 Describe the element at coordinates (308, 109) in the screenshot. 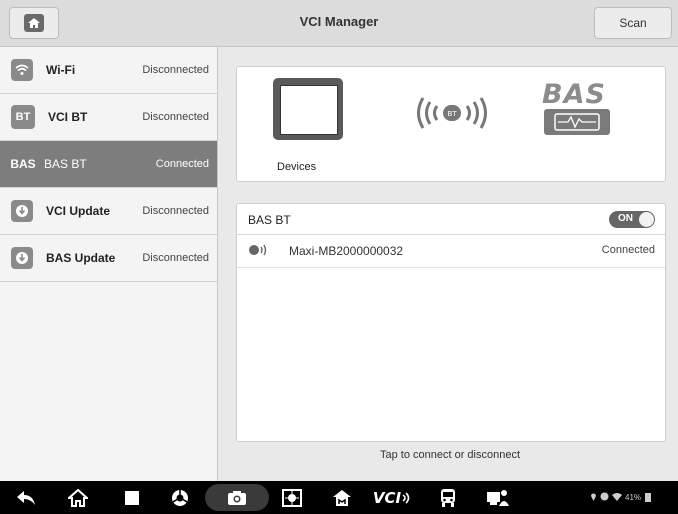

I see `tablet-icon` at that location.